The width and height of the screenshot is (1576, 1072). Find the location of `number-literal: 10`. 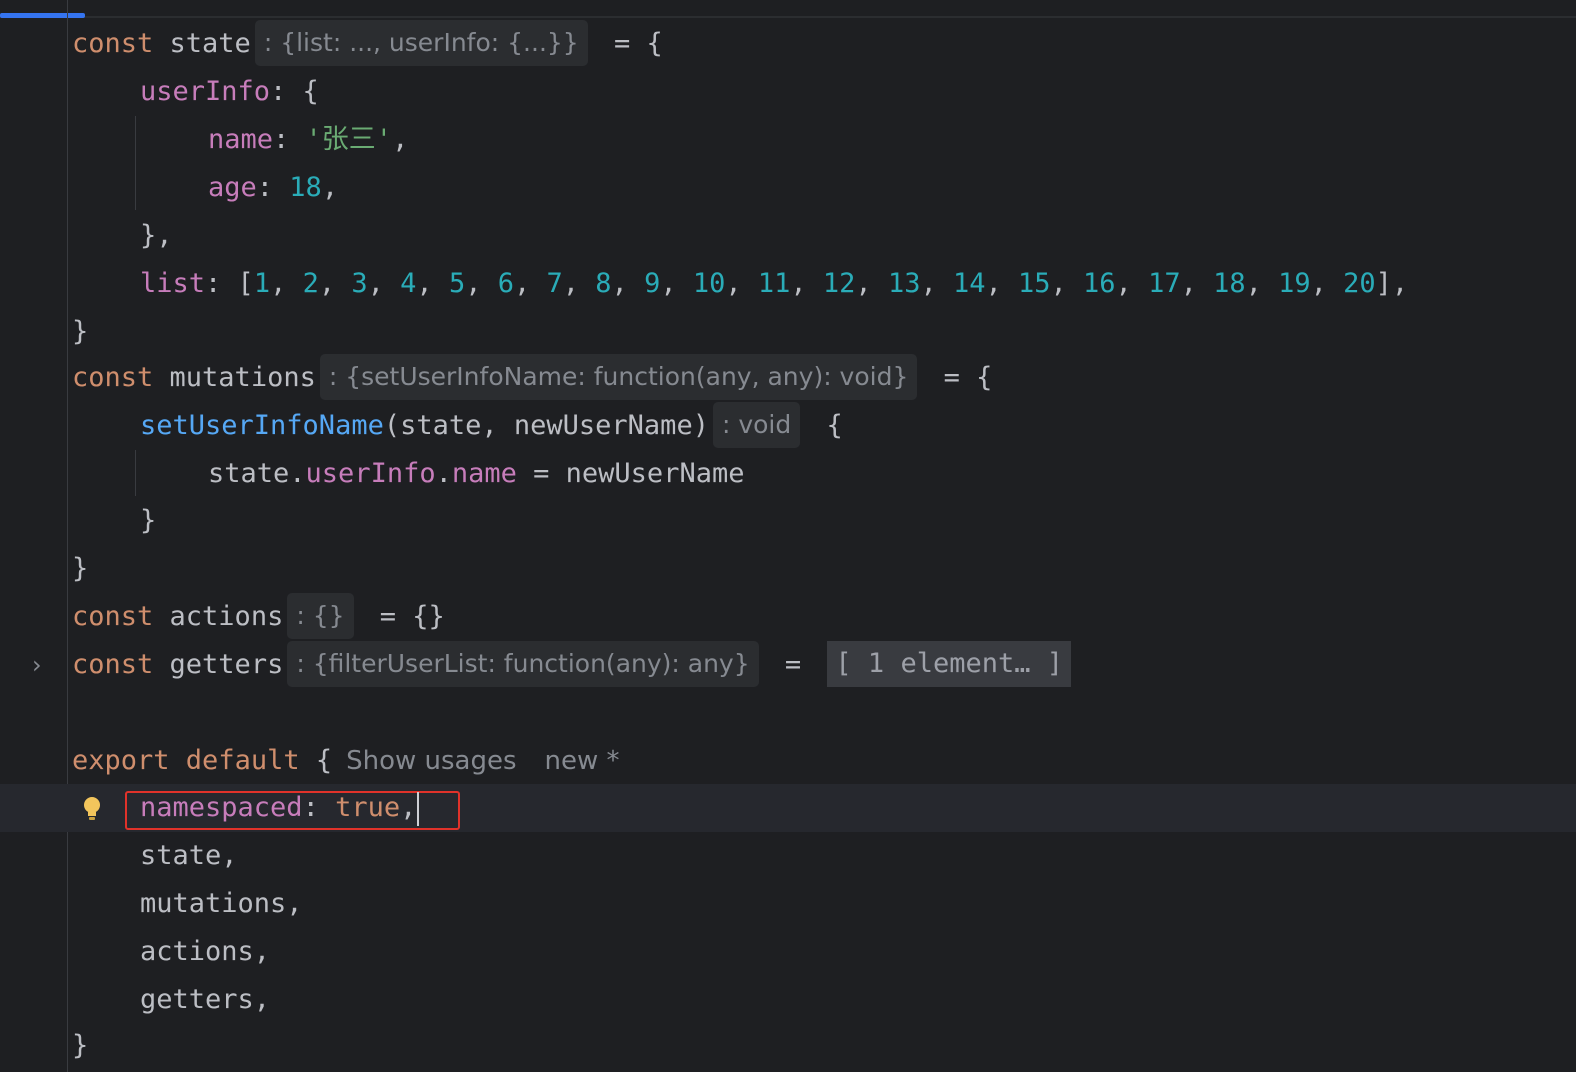

number-literal: 10 is located at coordinates (709, 283).